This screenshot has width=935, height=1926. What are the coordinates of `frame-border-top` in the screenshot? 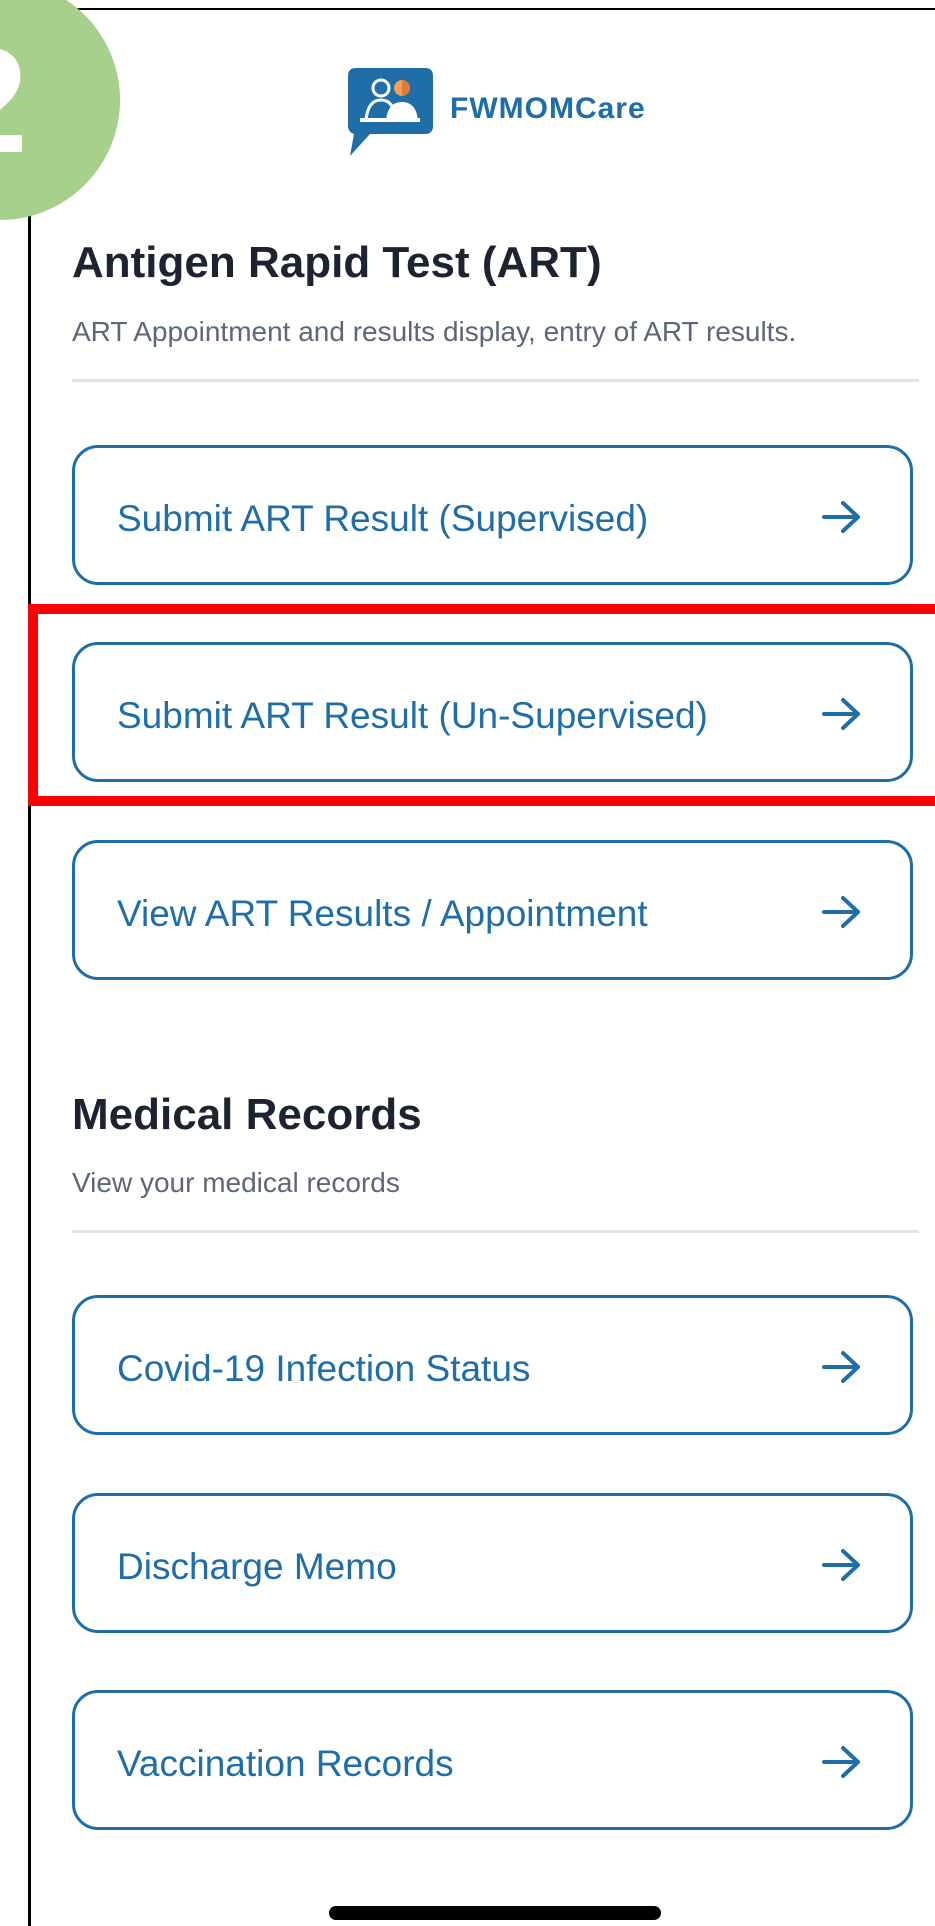 It's located at (481, 9).